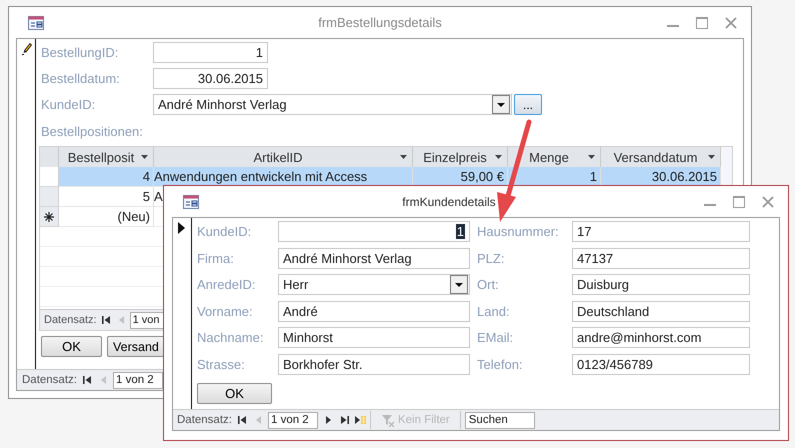 The width and height of the screenshot is (795, 448). What do you see at coordinates (49, 217) in the screenshot?
I see `asterisk-icon` at bounding box center [49, 217].